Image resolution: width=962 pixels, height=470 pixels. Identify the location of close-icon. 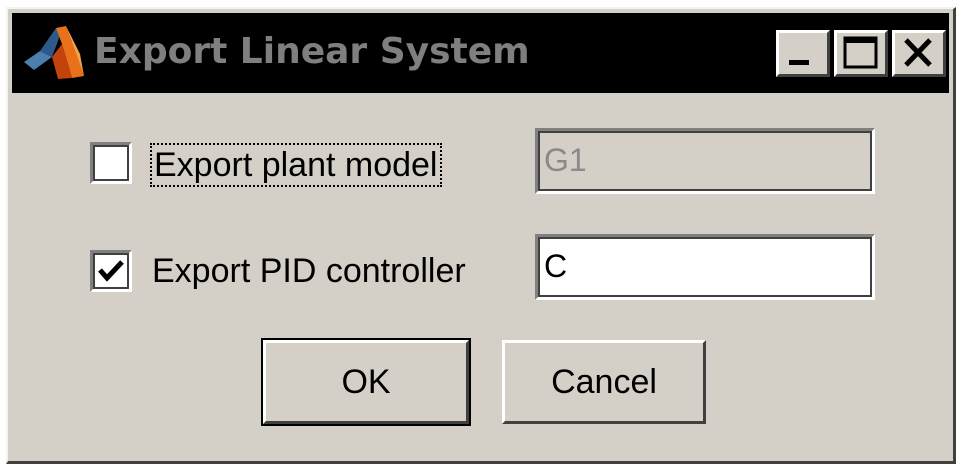
(918, 52).